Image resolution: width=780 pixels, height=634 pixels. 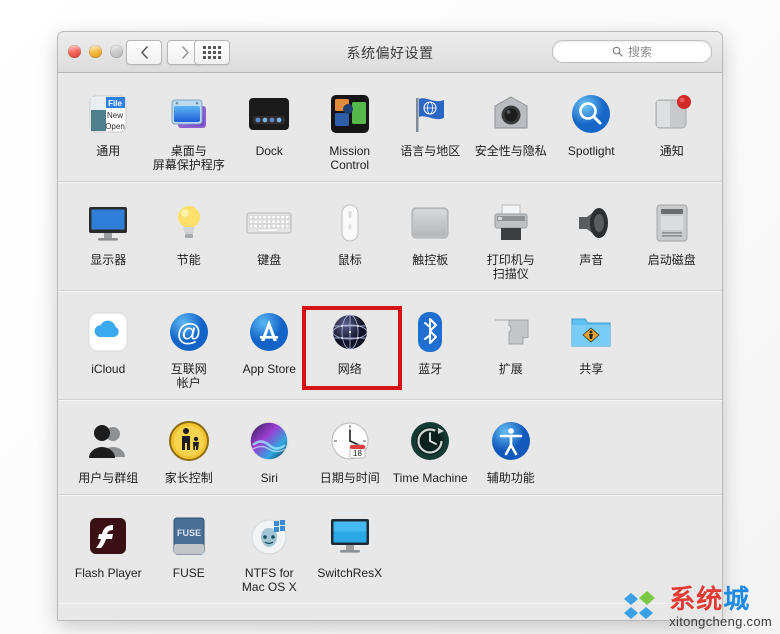 I want to click on pane-app-store: App Store, so click(x=269, y=347).